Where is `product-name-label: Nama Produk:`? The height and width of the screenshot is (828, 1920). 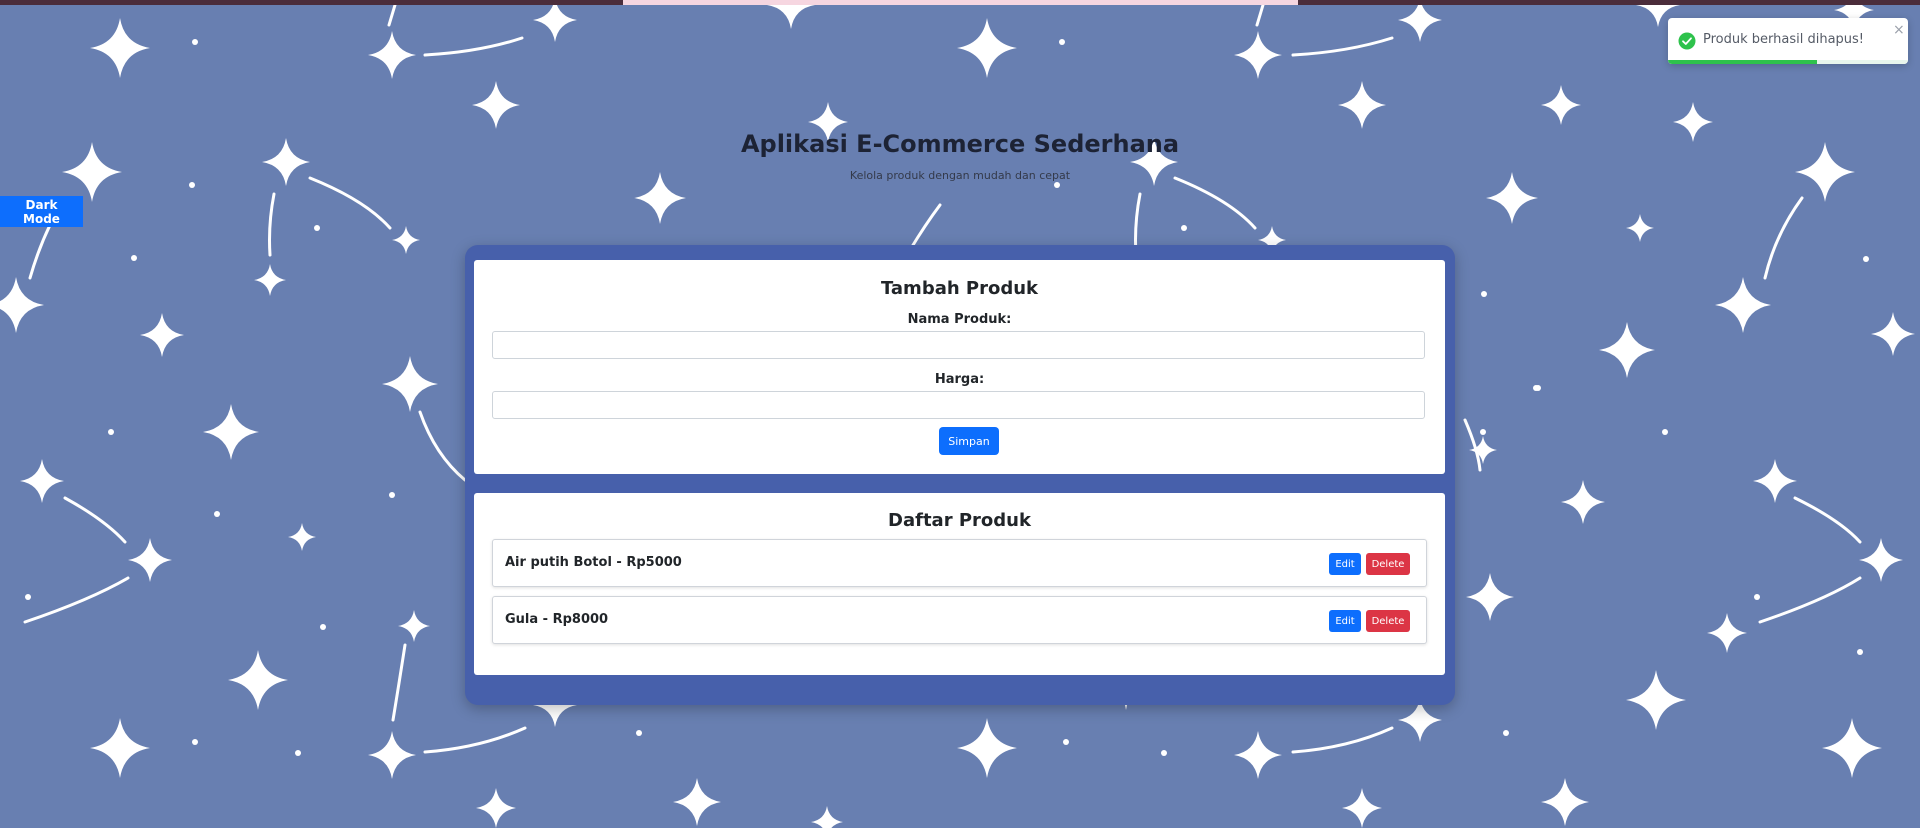 product-name-label: Nama Produk: is located at coordinates (959, 319).